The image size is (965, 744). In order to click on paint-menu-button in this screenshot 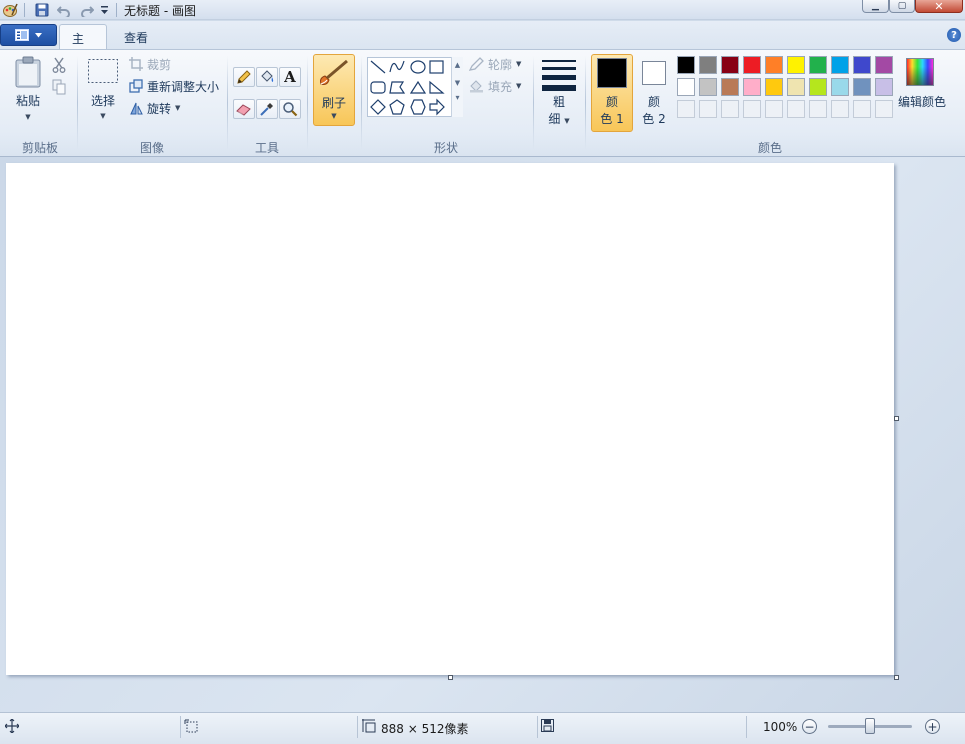, I will do `click(28, 35)`.